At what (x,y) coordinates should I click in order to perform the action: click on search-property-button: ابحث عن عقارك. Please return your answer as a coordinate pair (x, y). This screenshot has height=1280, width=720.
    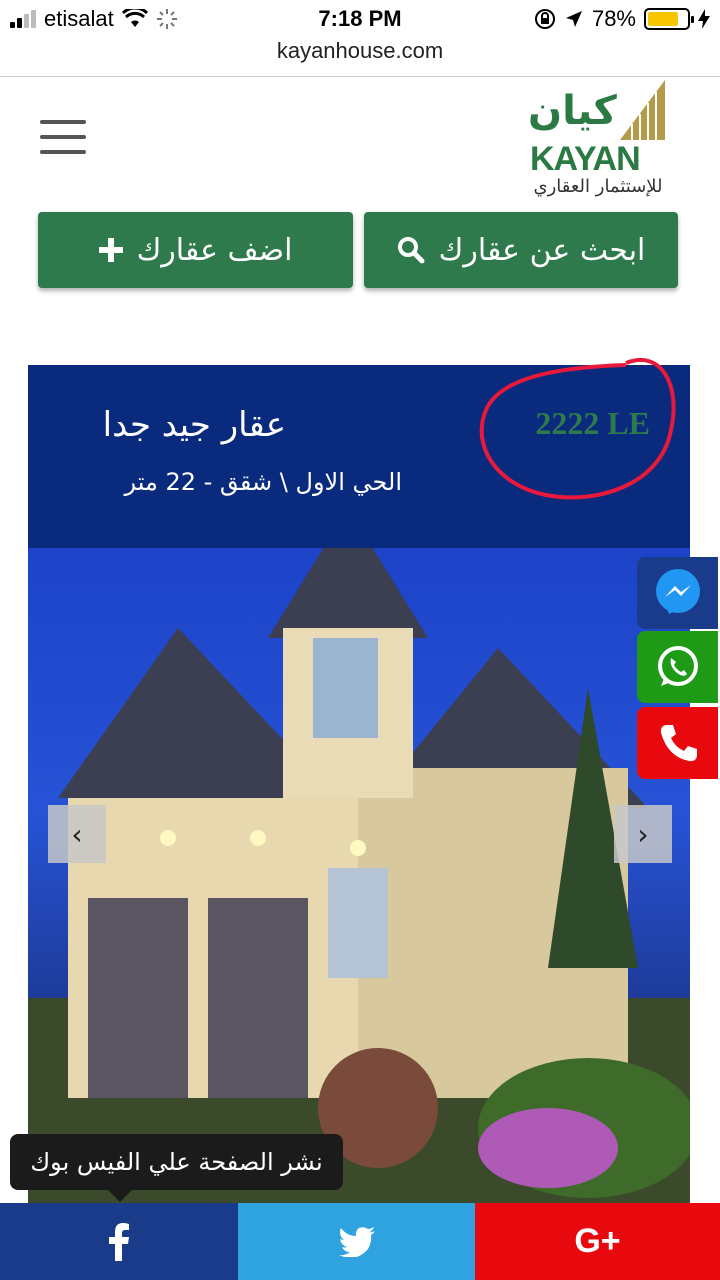
    Looking at the image, I should click on (521, 250).